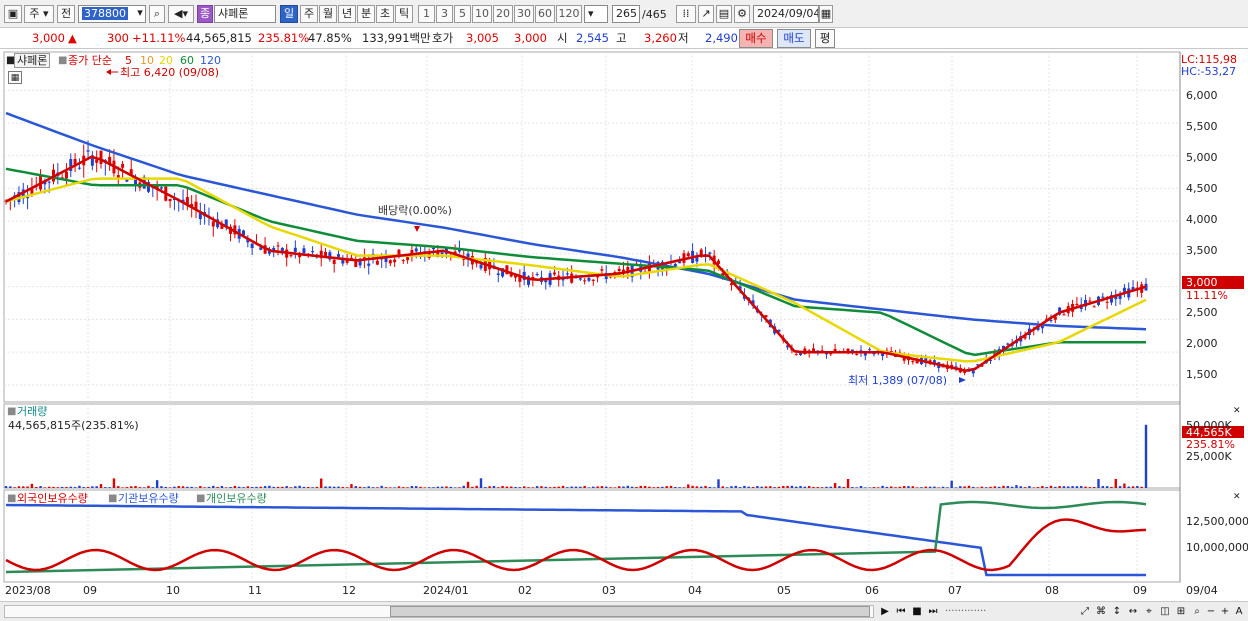 The width and height of the screenshot is (1248, 621). Describe the element at coordinates (1225, 612) in the screenshot. I see `zoom-in-icon: +` at that location.